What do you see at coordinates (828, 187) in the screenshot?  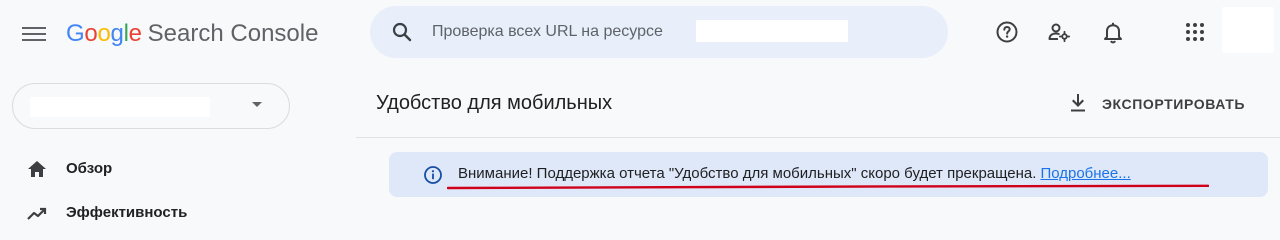 I see `red-underline-annotation` at bounding box center [828, 187].